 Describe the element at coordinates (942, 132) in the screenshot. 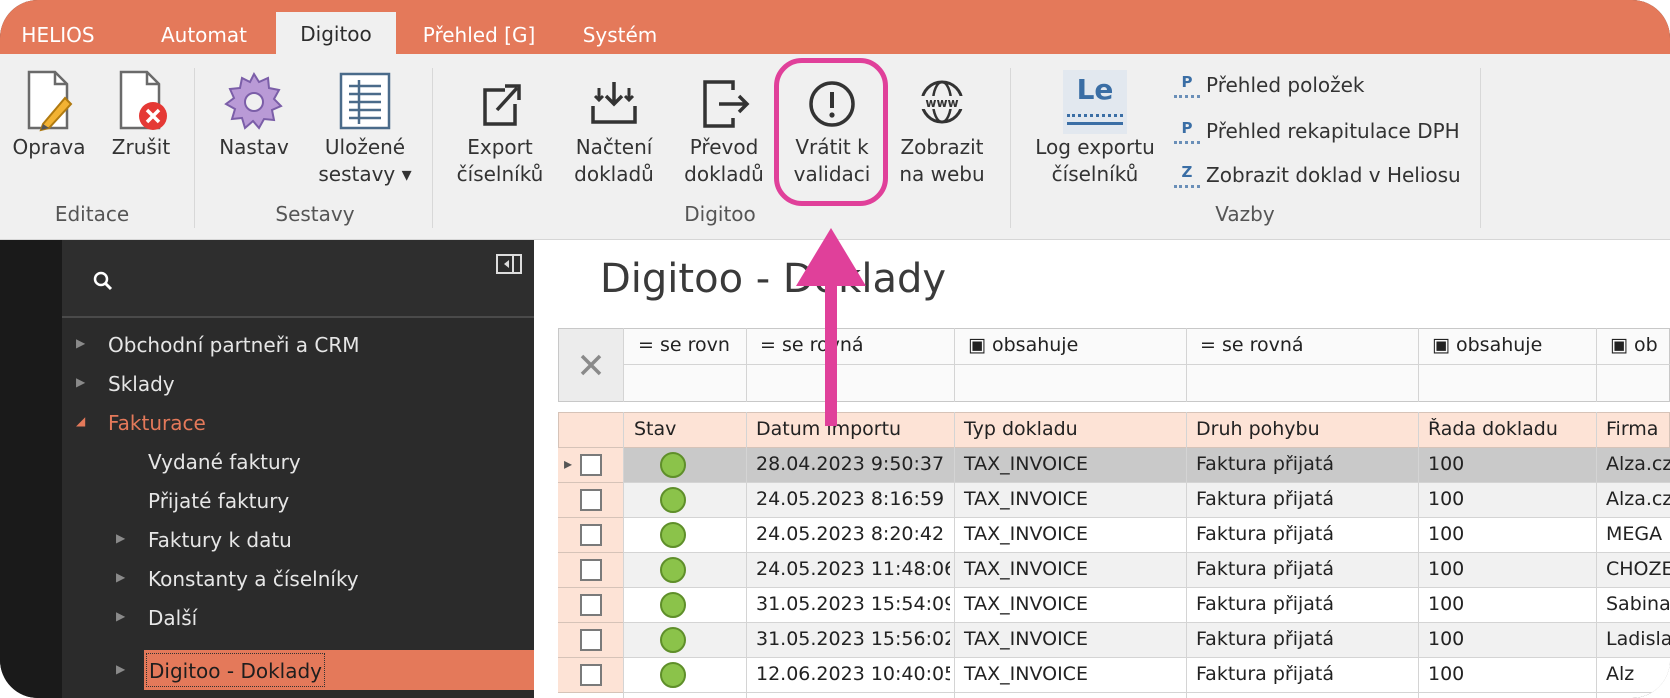

I see `zobrazit-na-webu-button: www Zobrazit na webu` at that location.